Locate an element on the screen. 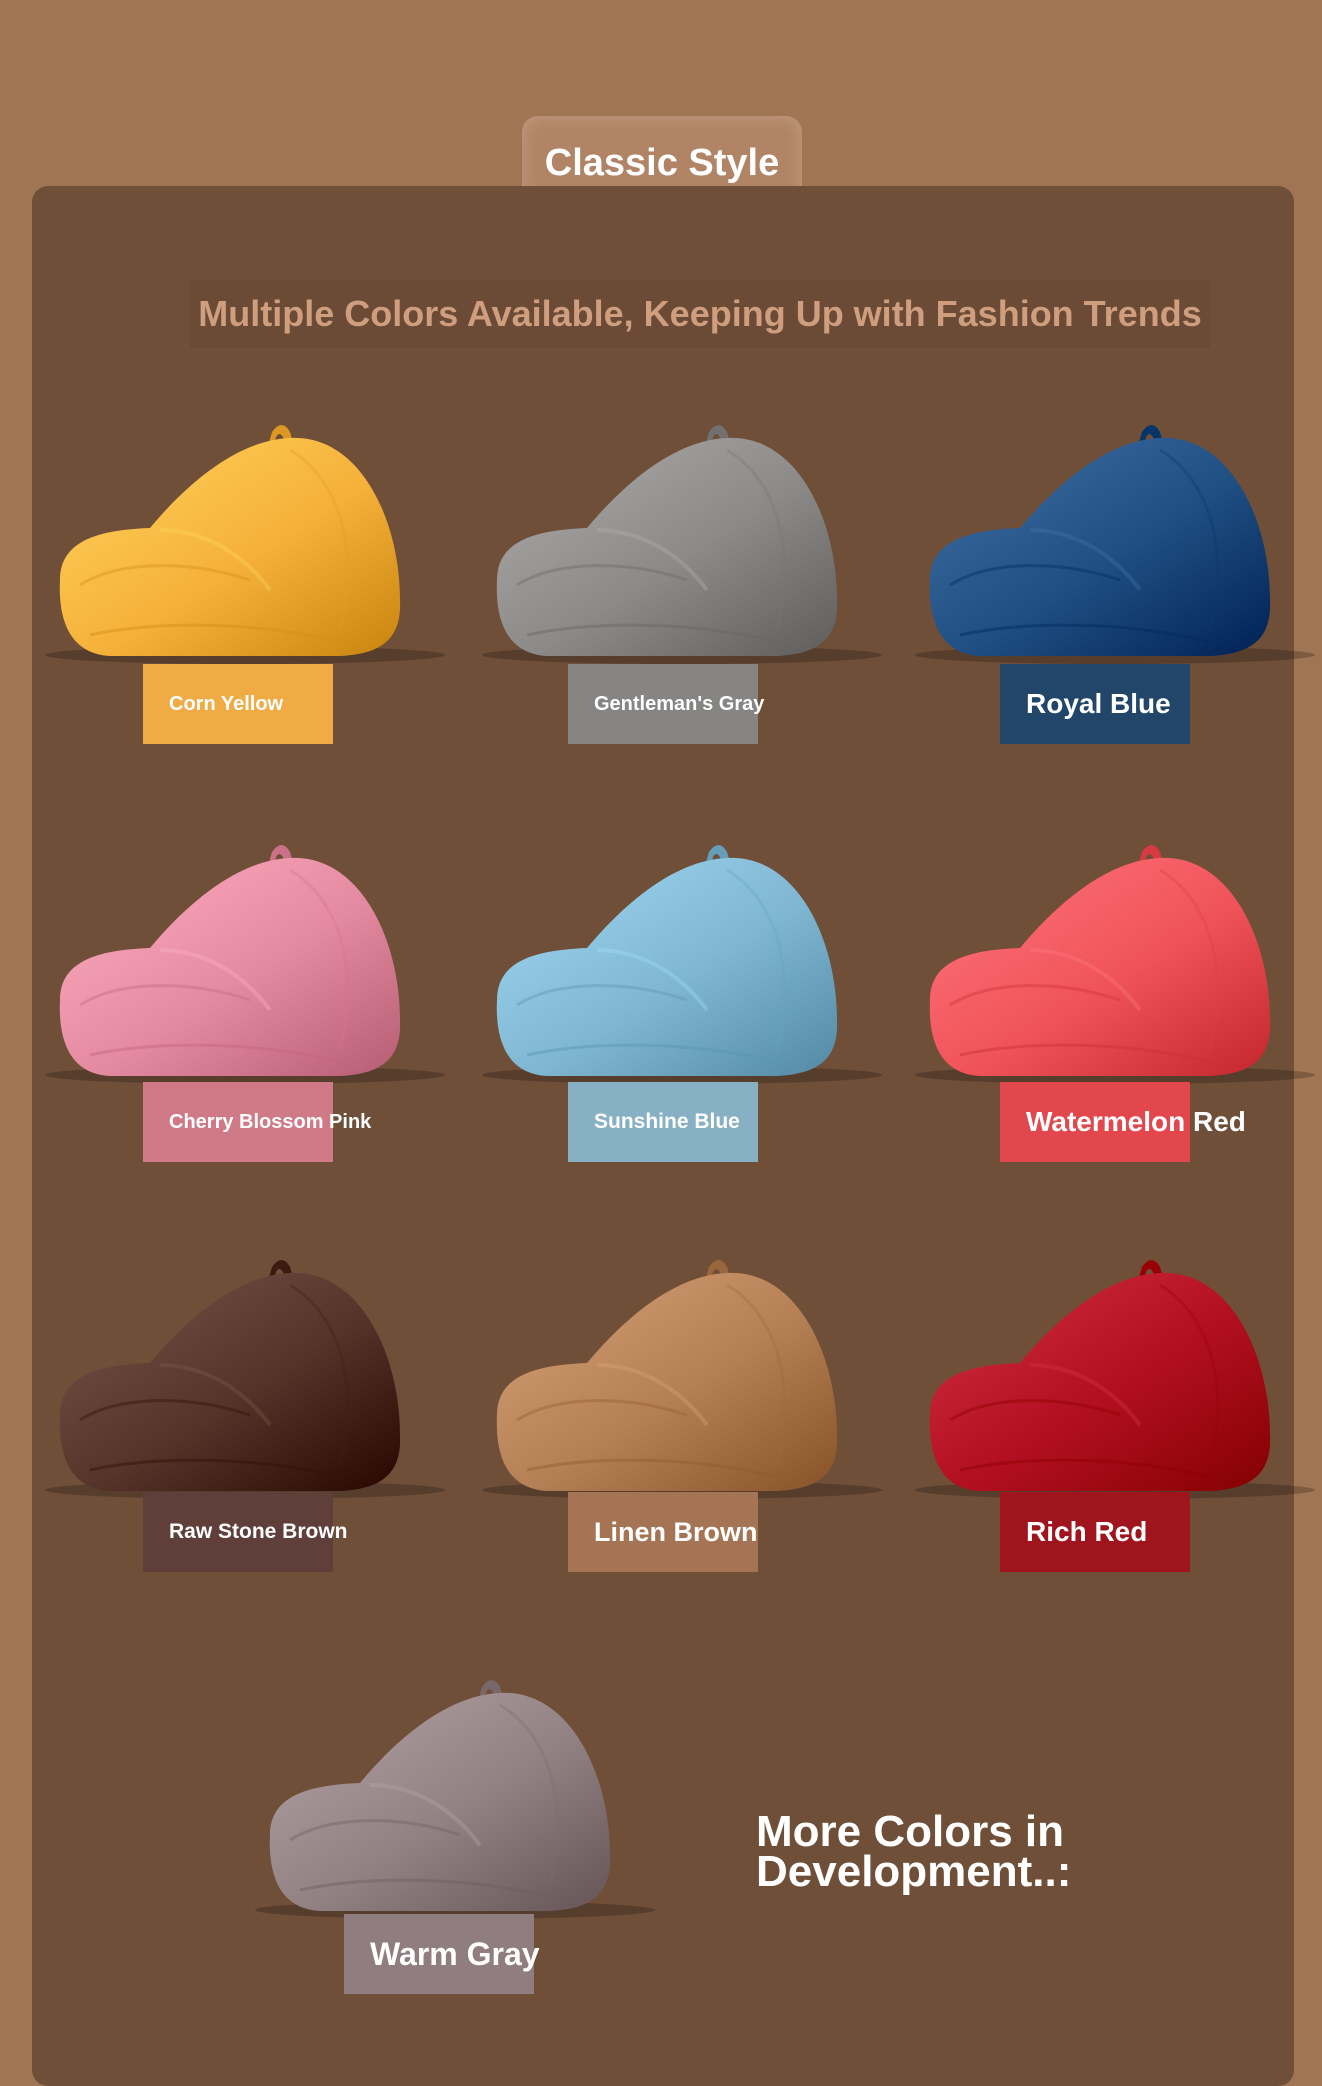 This screenshot has width=1322, height=2086. color-label: Linen Brown is located at coordinates (676, 1531).